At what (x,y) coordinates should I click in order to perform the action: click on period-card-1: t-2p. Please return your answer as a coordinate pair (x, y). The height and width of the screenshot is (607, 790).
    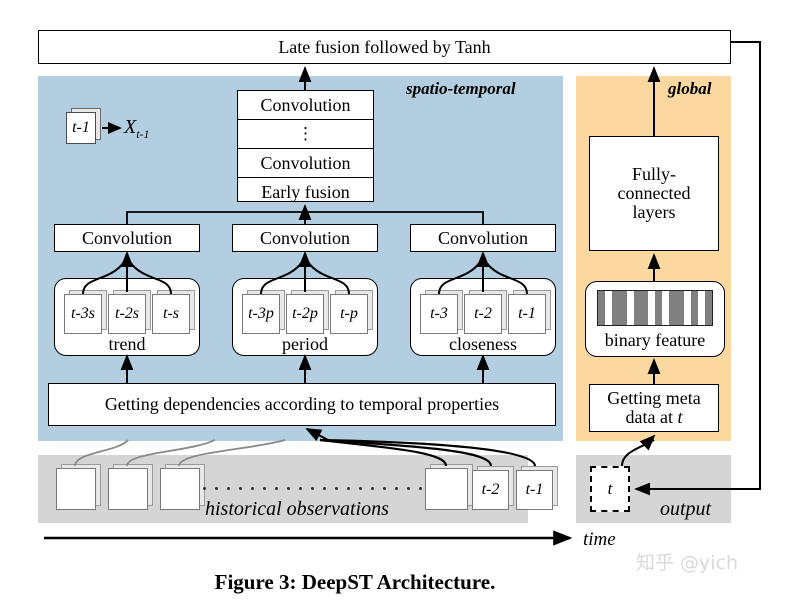
    Looking at the image, I should click on (307, 312).